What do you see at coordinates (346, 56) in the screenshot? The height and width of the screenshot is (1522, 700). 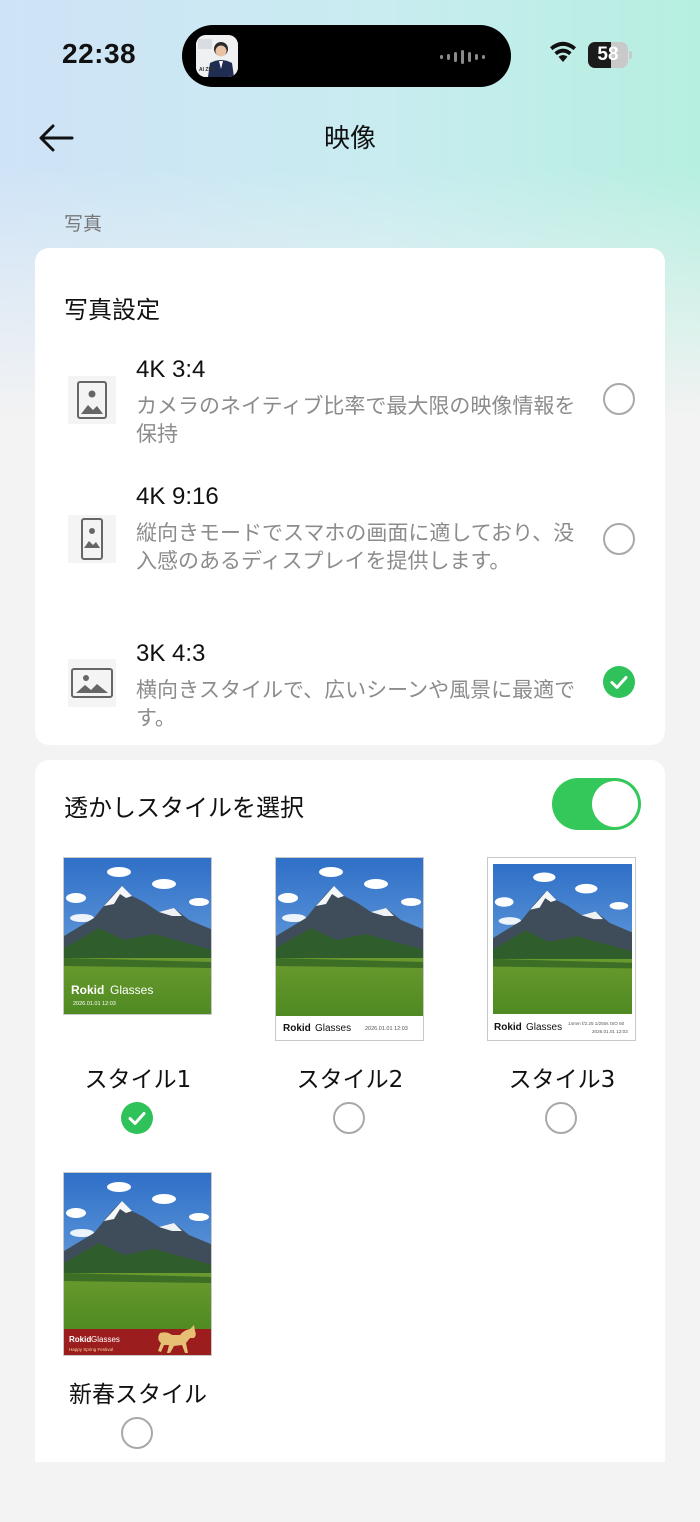 I see `dynamic-island: AI ZEN` at bounding box center [346, 56].